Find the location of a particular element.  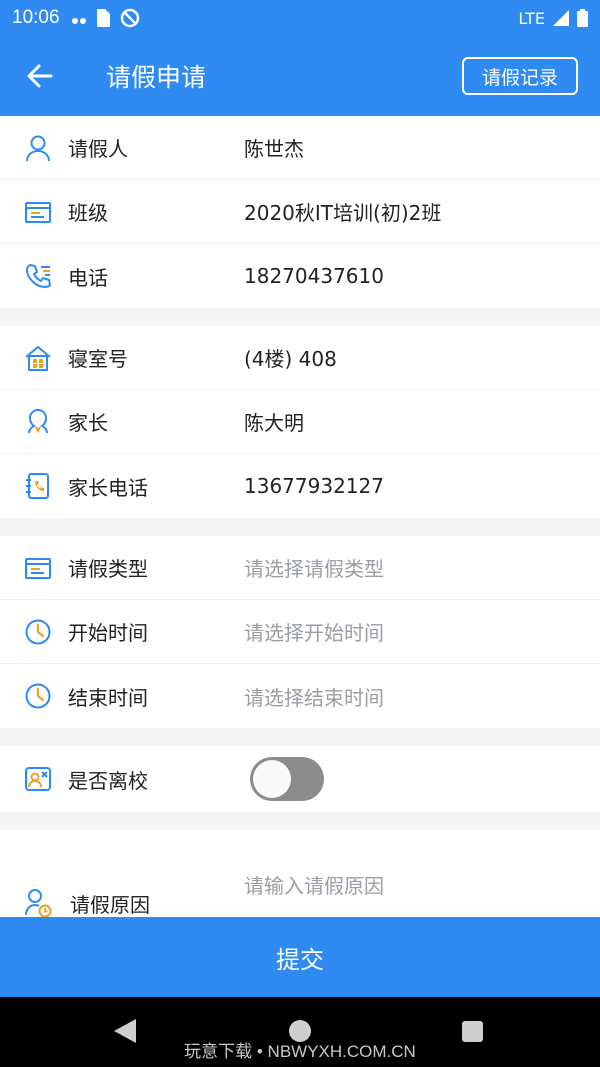

submit-button: 提交 is located at coordinates (300, 957).